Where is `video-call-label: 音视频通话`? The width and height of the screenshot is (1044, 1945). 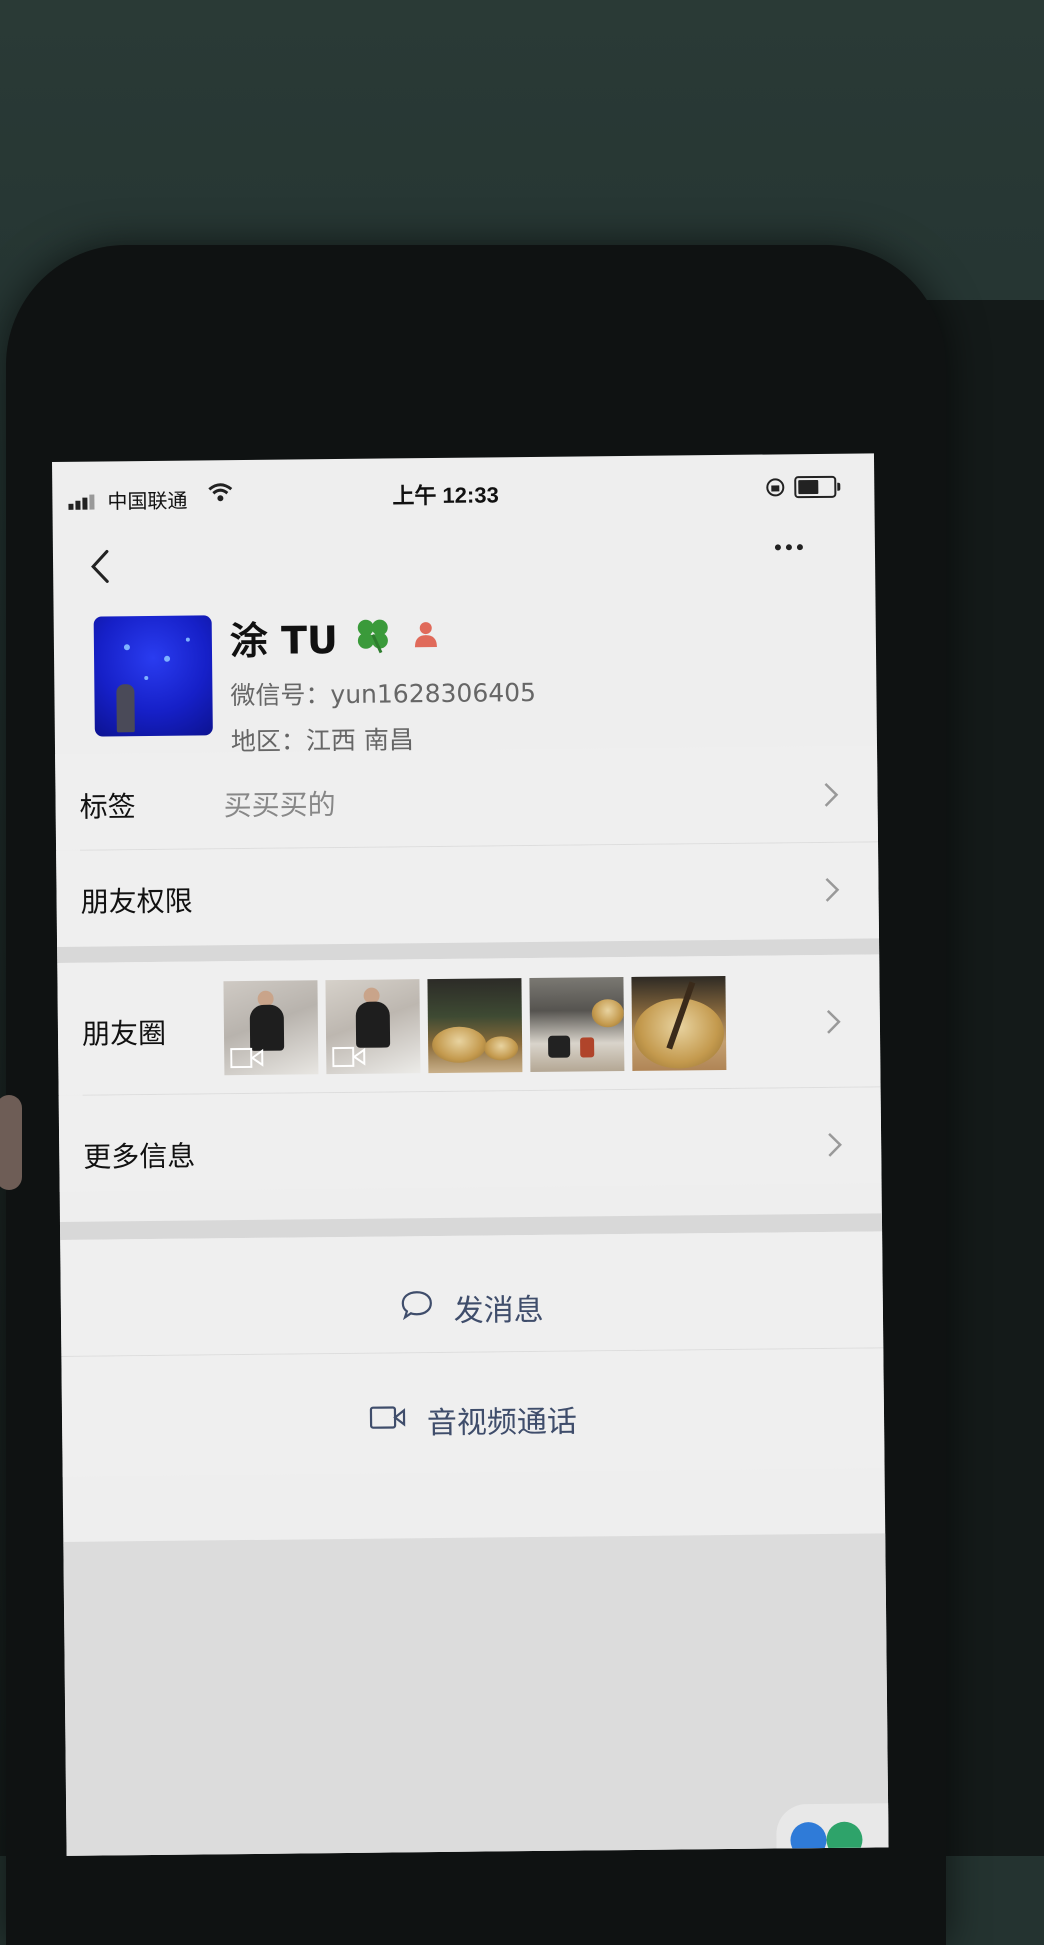
video-call-label: 音视频通话 is located at coordinates (502, 1423).